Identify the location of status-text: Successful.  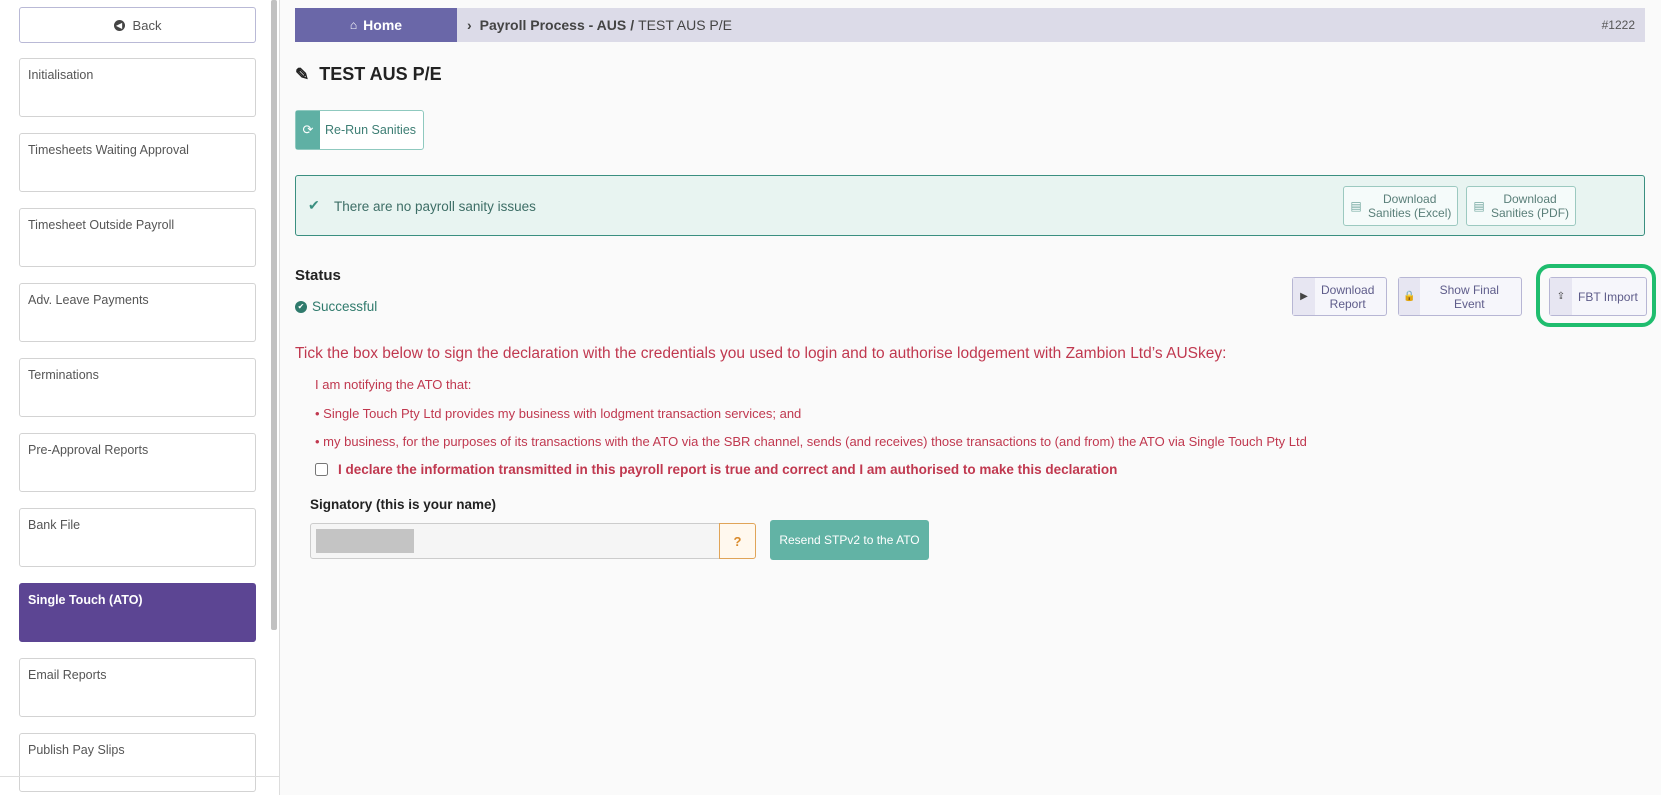
(345, 306).